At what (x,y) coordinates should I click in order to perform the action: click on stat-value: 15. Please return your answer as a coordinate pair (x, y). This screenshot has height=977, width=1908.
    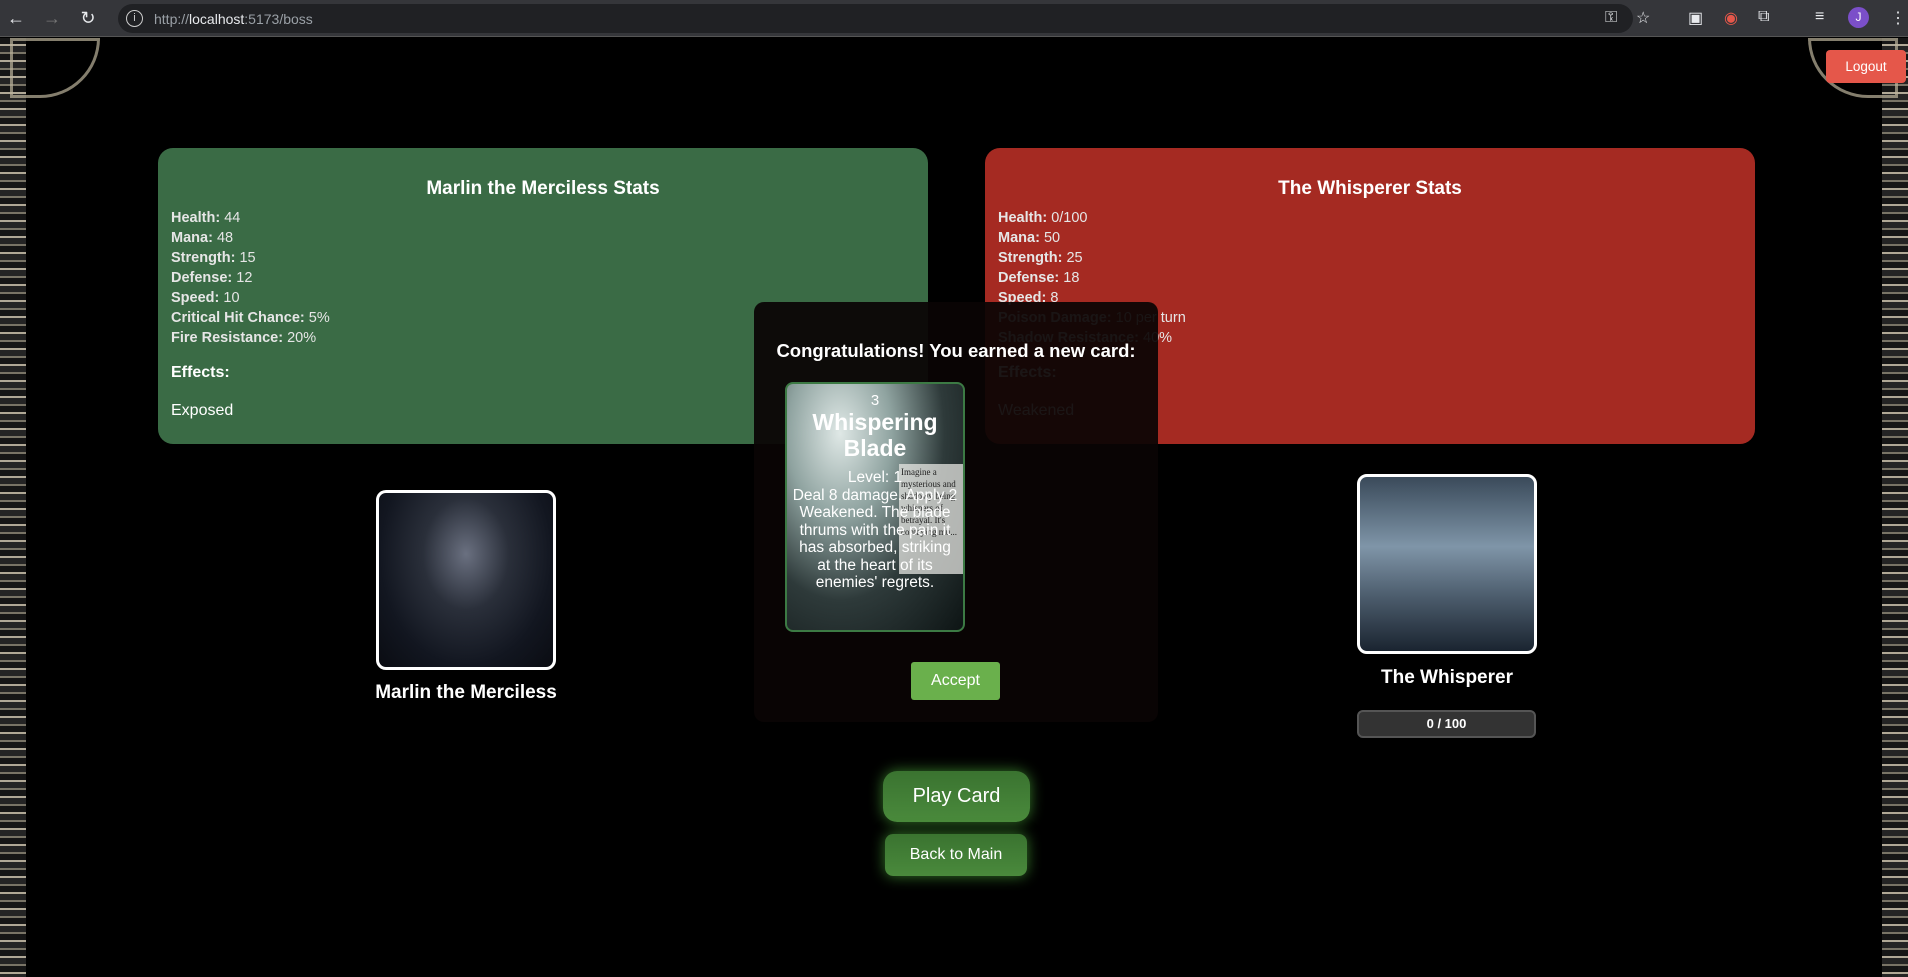
    Looking at the image, I should click on (247, 258).